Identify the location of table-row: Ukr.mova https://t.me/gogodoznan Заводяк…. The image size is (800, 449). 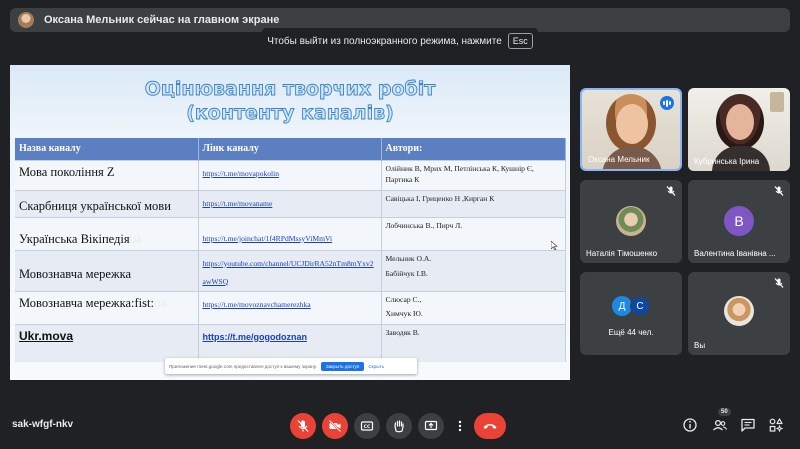
(290, 342).